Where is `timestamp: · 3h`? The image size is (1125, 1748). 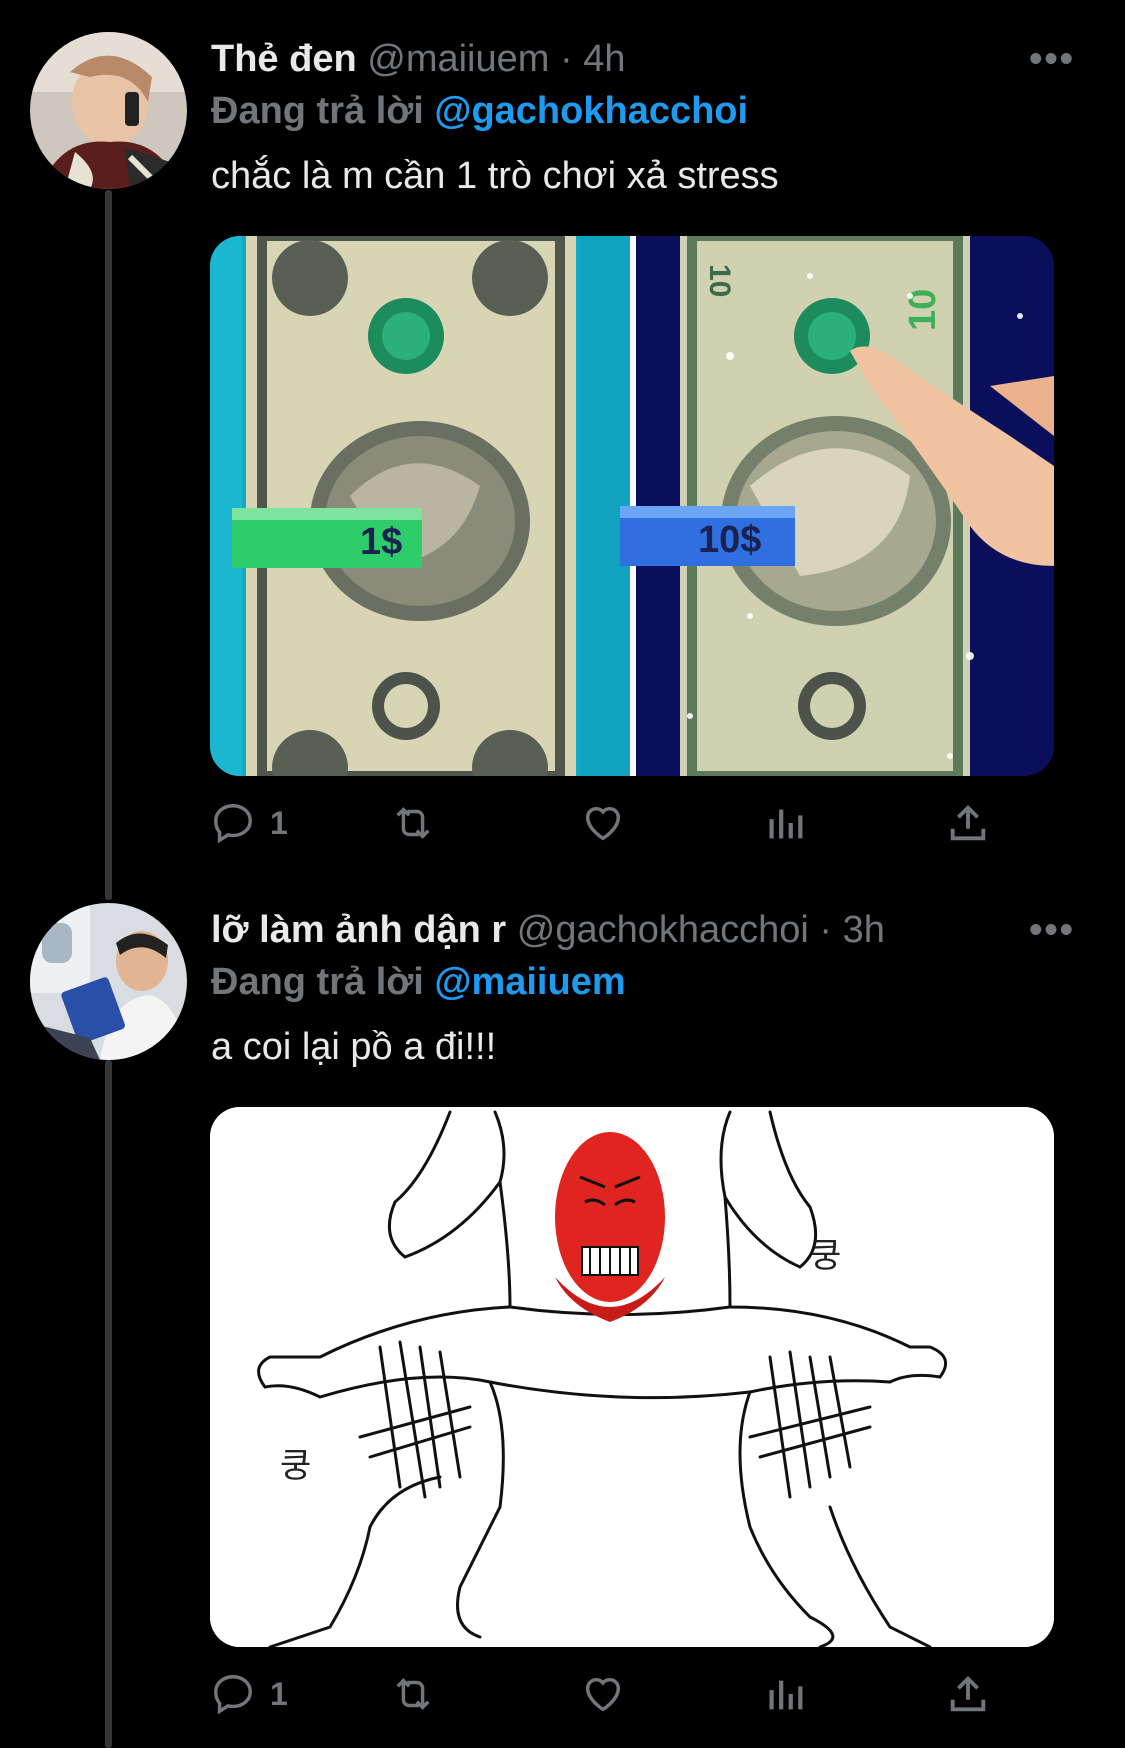 timestamp: · 3h is located at coordinates (851, 930).